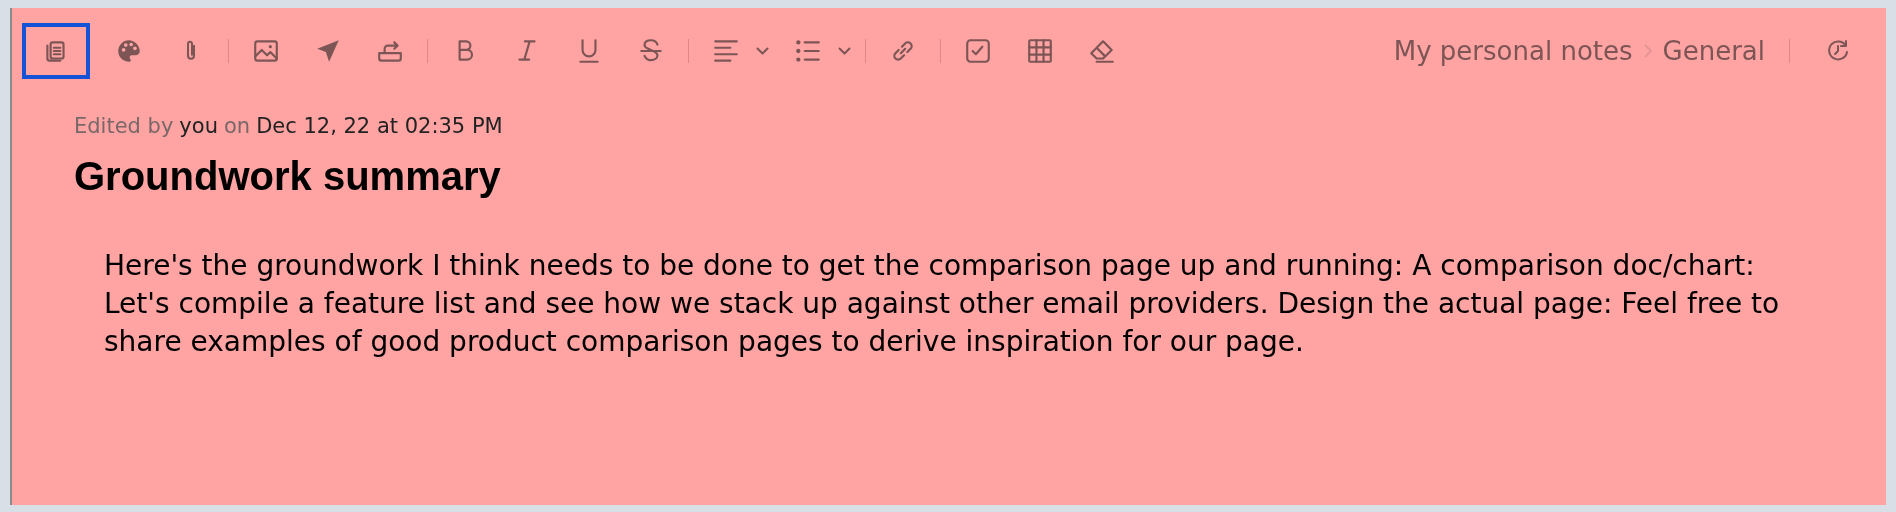 The image size is (1896, 512). What do you see at coordinates (198, 126) in the screenshot?
I see `user-name: you` at bounding box center [198, 126].